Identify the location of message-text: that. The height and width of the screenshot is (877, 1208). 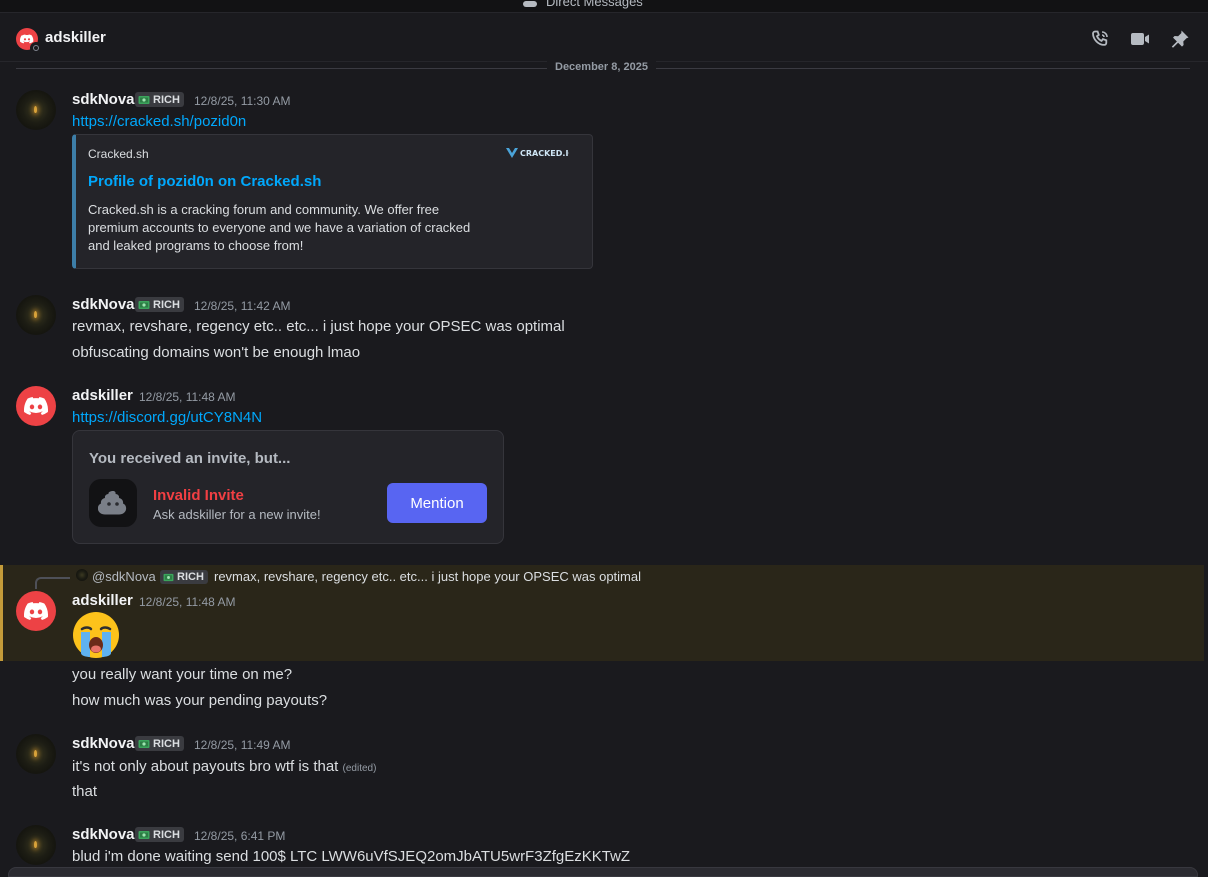
(85, 791).